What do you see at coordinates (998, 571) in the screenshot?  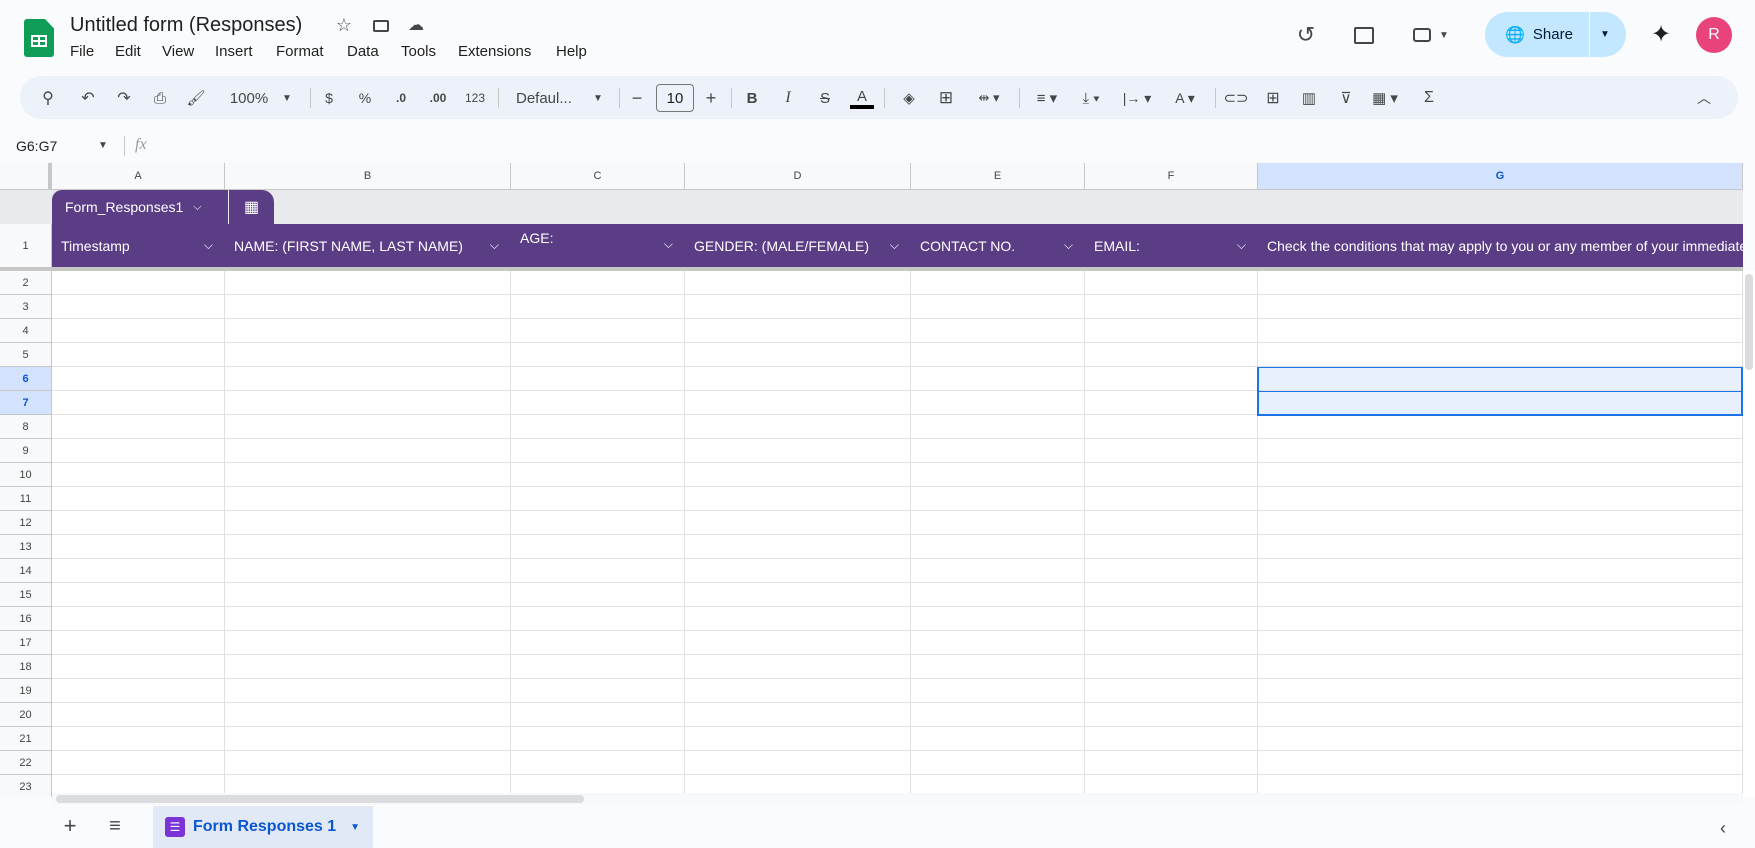 I see `cell-E14` at bounding box center [998, 571].